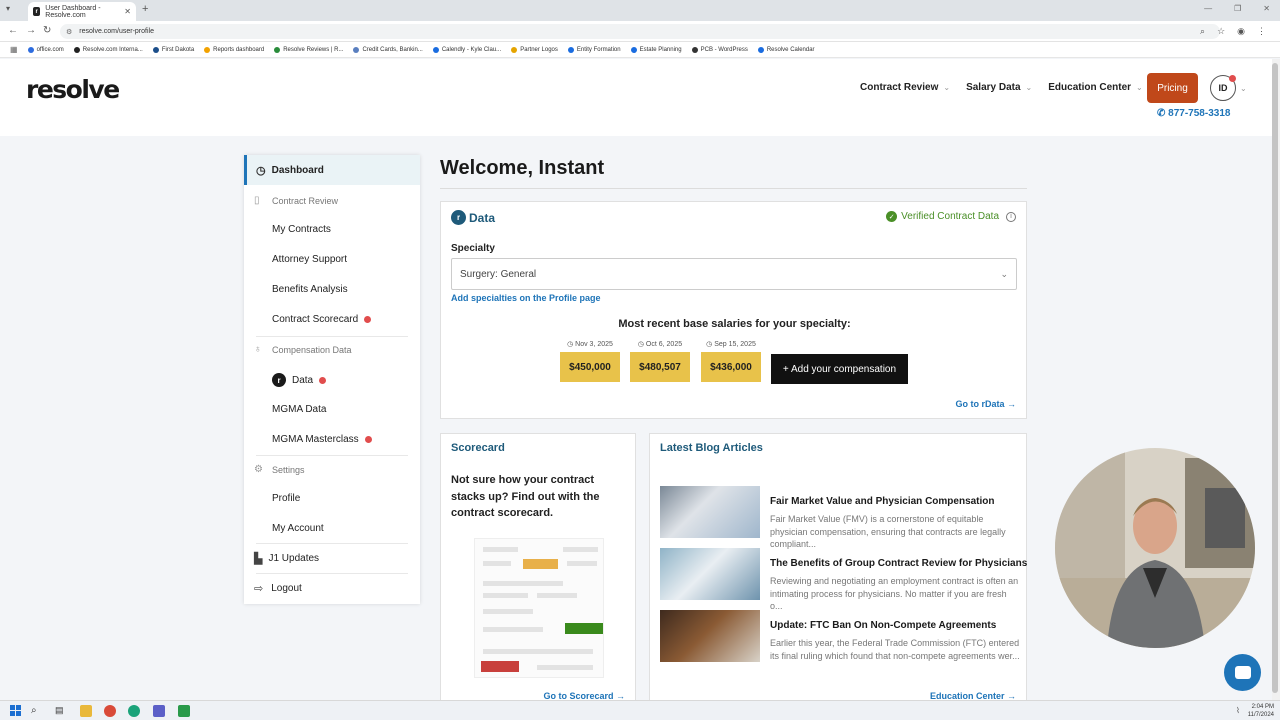  Describe the element at coordinates (1202, 31) in the screenshot. I see `zoom-icon: ⌕` at that location.